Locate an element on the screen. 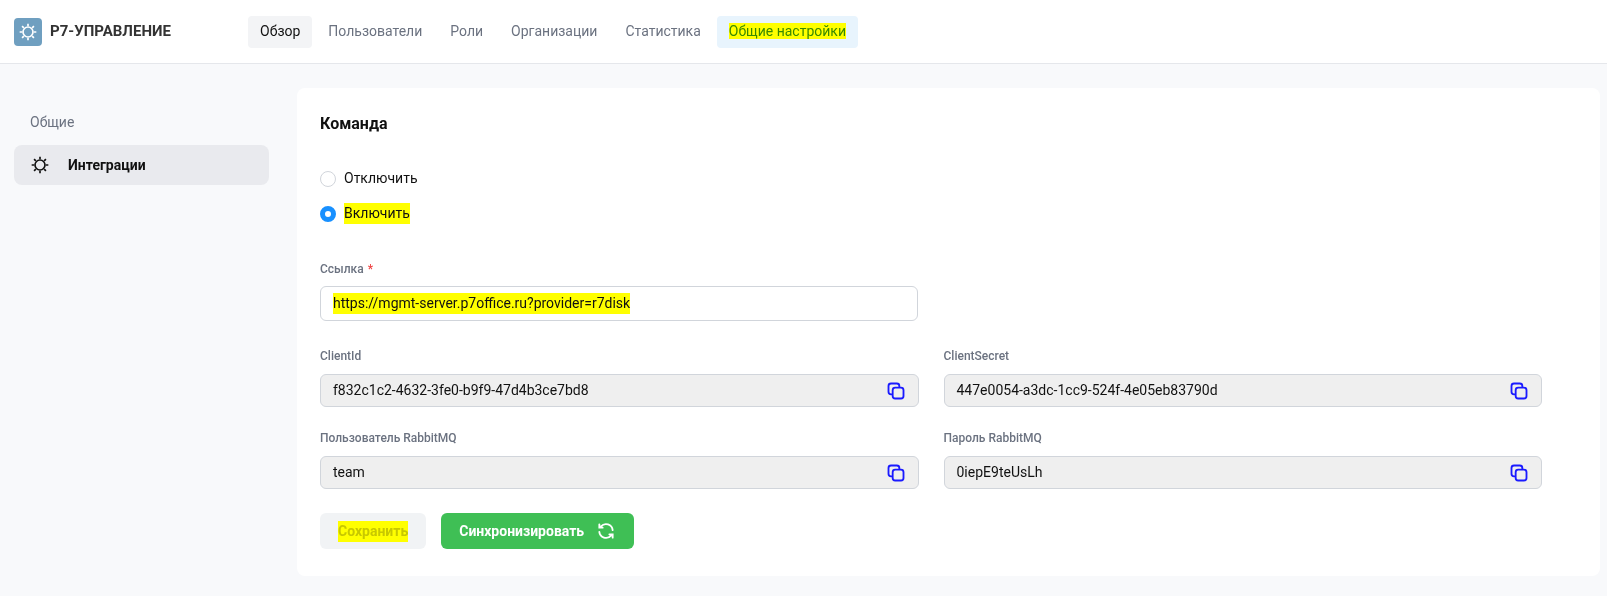 The width and height of the screenshot is (1607, 596). brand-name: Р7-УПРАВЛЕНИЕ is located at coordinates (110, 32).